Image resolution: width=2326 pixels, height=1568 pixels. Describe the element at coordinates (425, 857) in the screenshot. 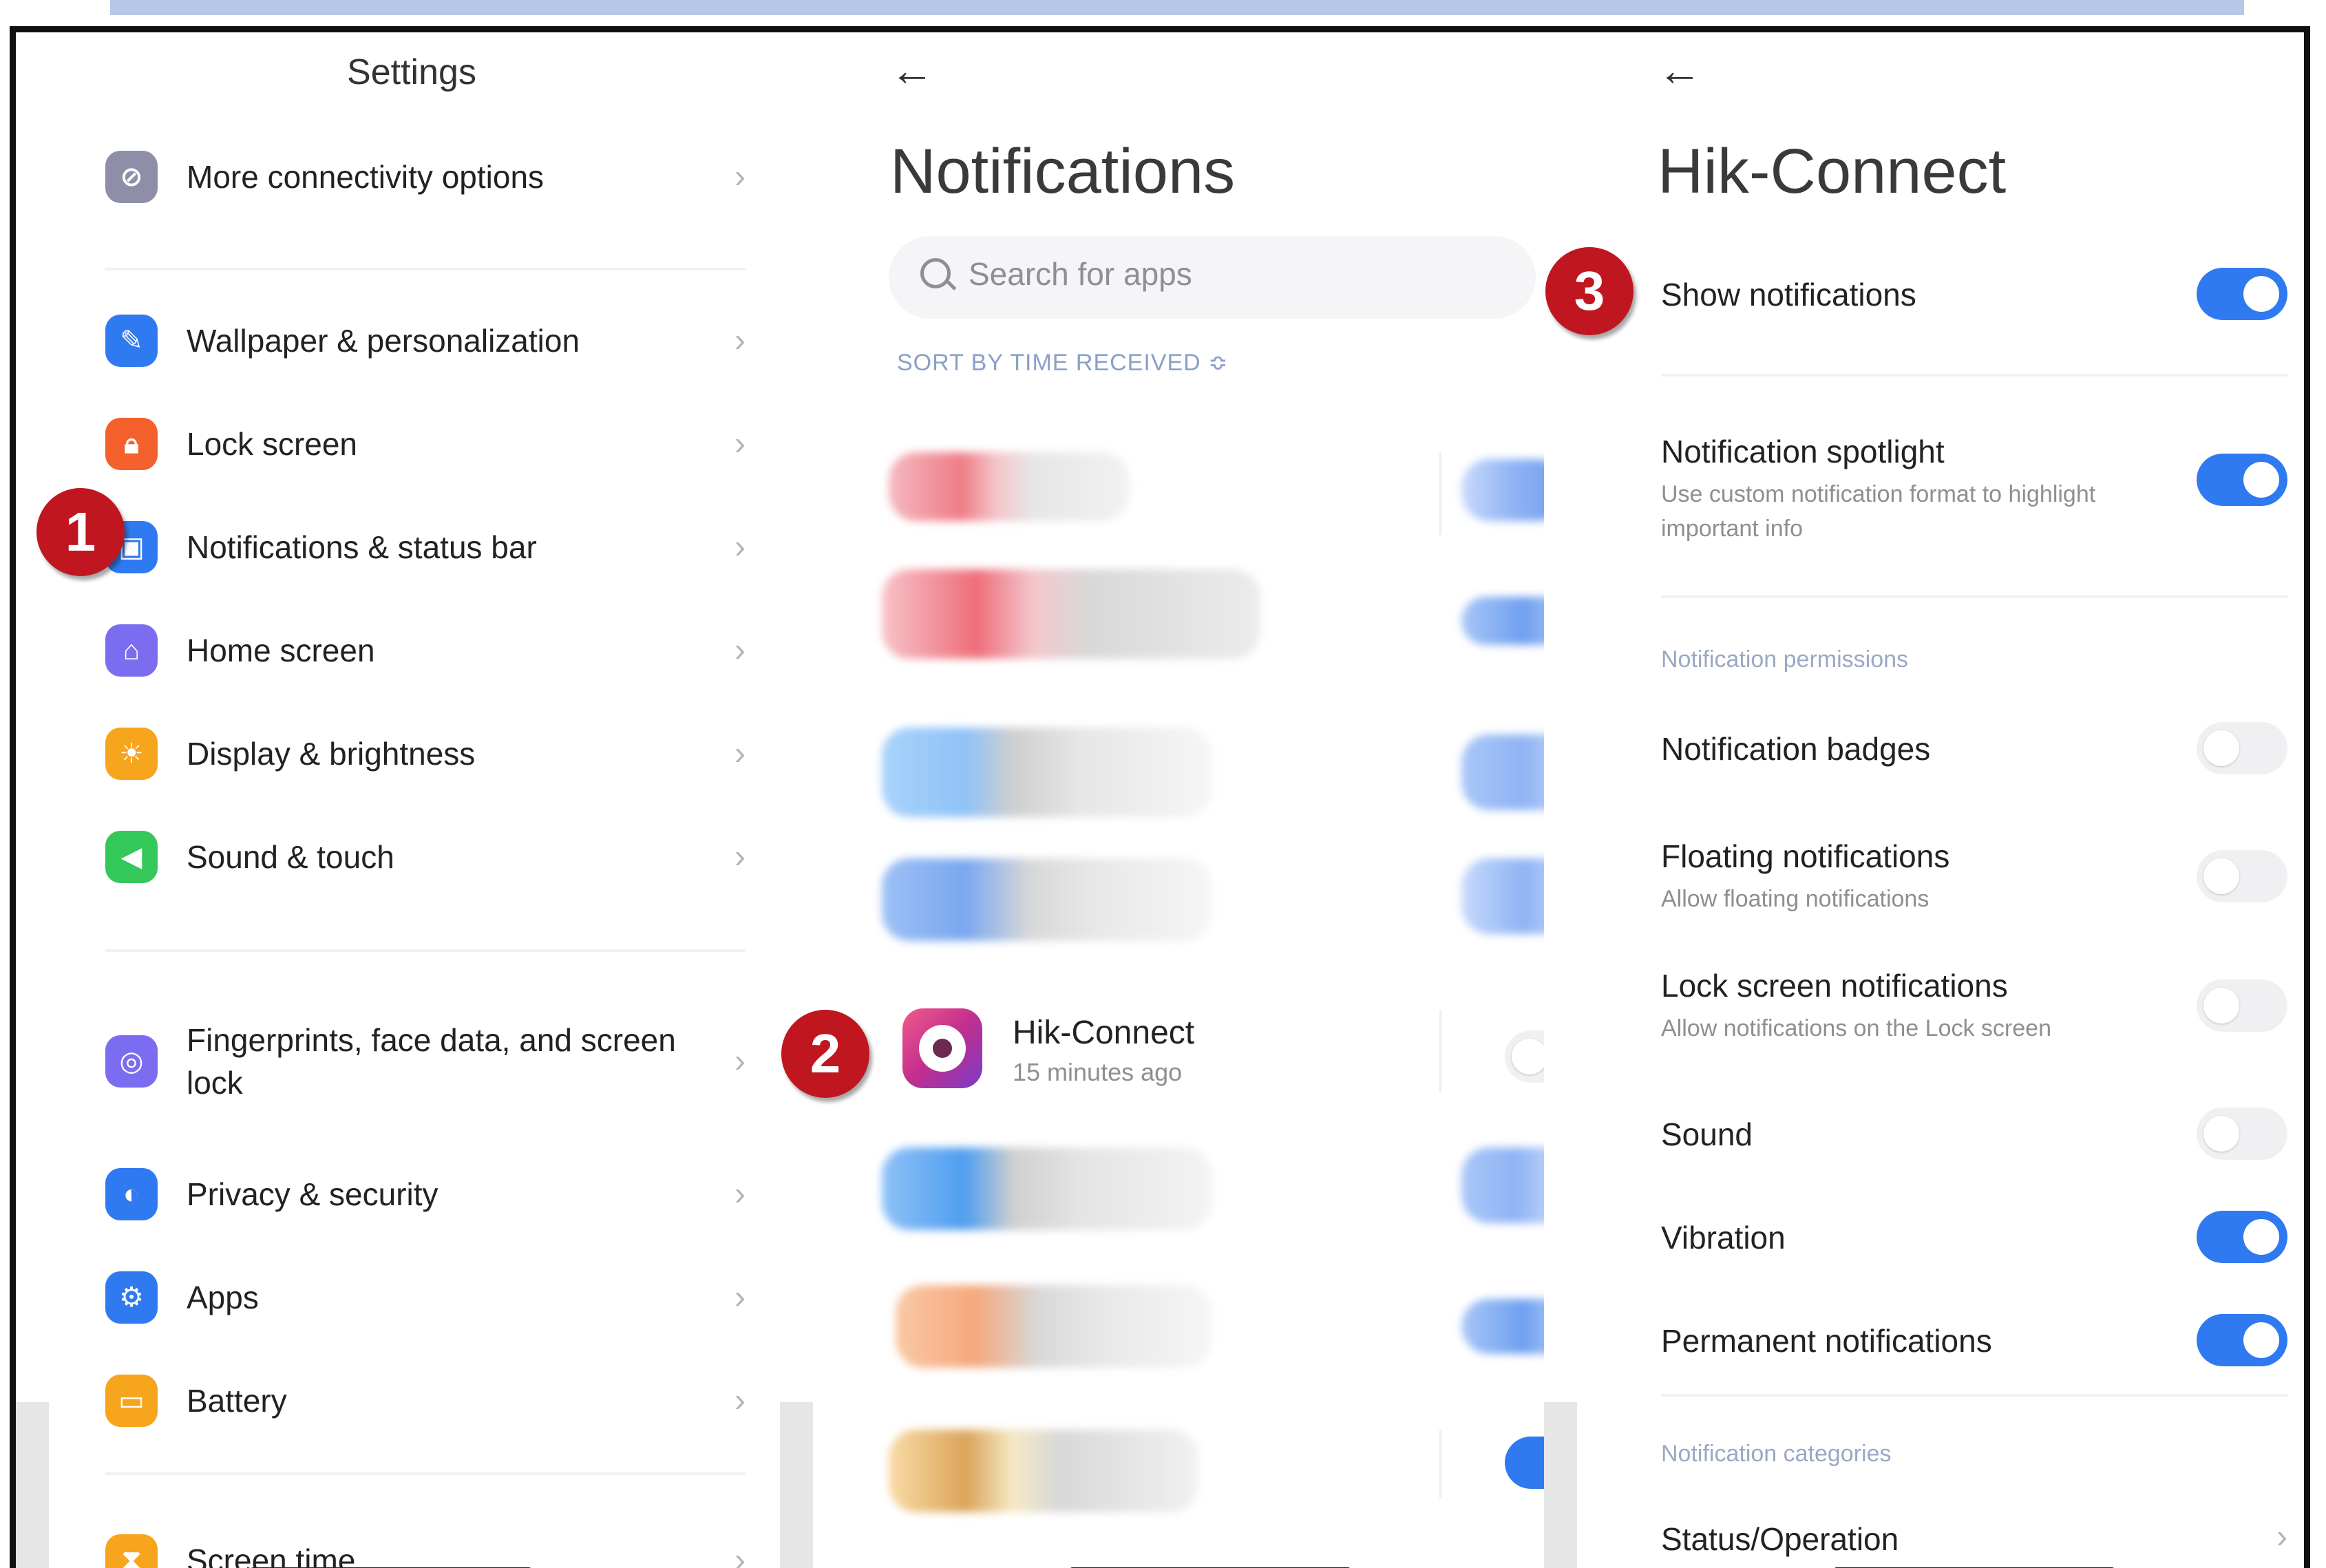

I see `settings-item-sound: ◀ Sound & touch ›` at that location.